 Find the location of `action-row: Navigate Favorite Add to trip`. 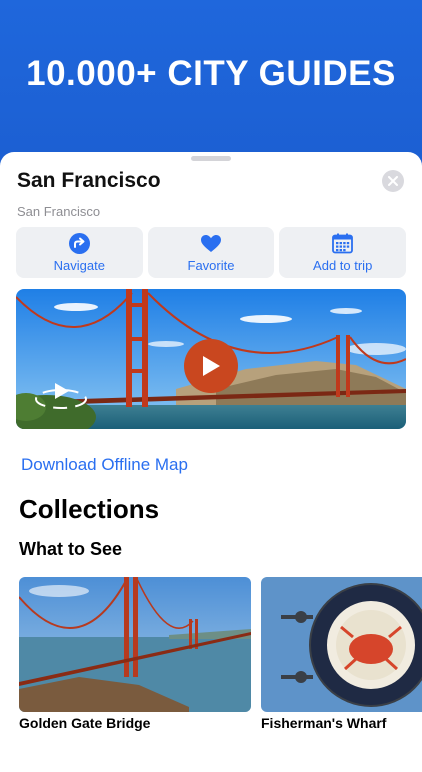

action-row: Navigate Favorite Add to trip is located at coordinates (211, 252).